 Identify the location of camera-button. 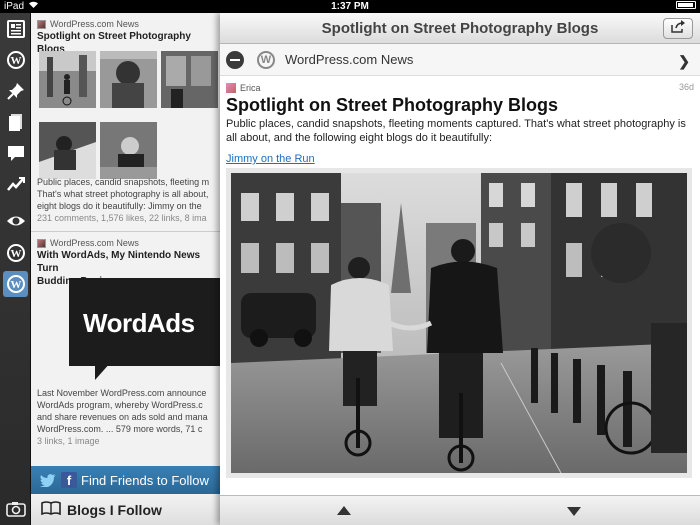
(15, 511).